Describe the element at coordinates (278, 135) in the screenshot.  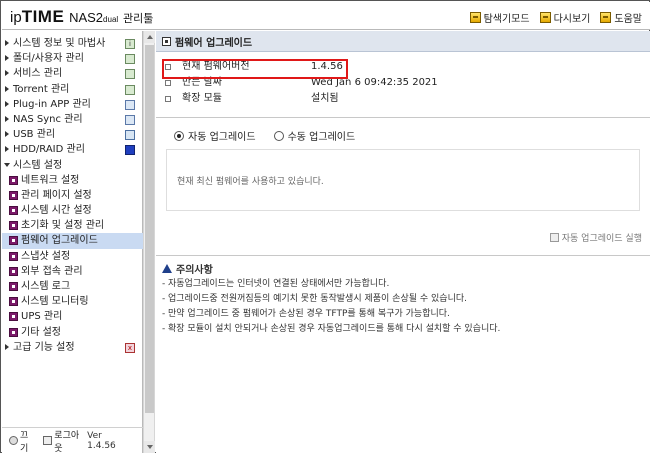
I see `radio-unselected-icon` at that location.